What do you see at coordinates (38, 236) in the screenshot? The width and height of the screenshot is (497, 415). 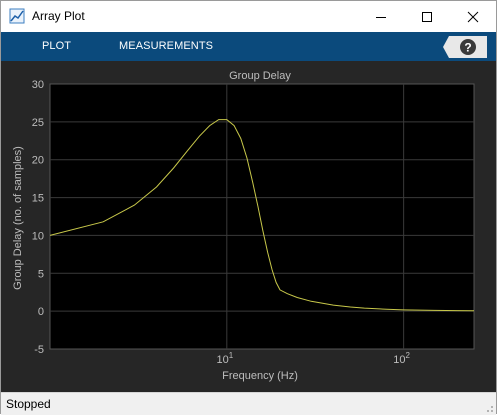 I see `y-tick-label: 10` at bounding box center [38, 236].